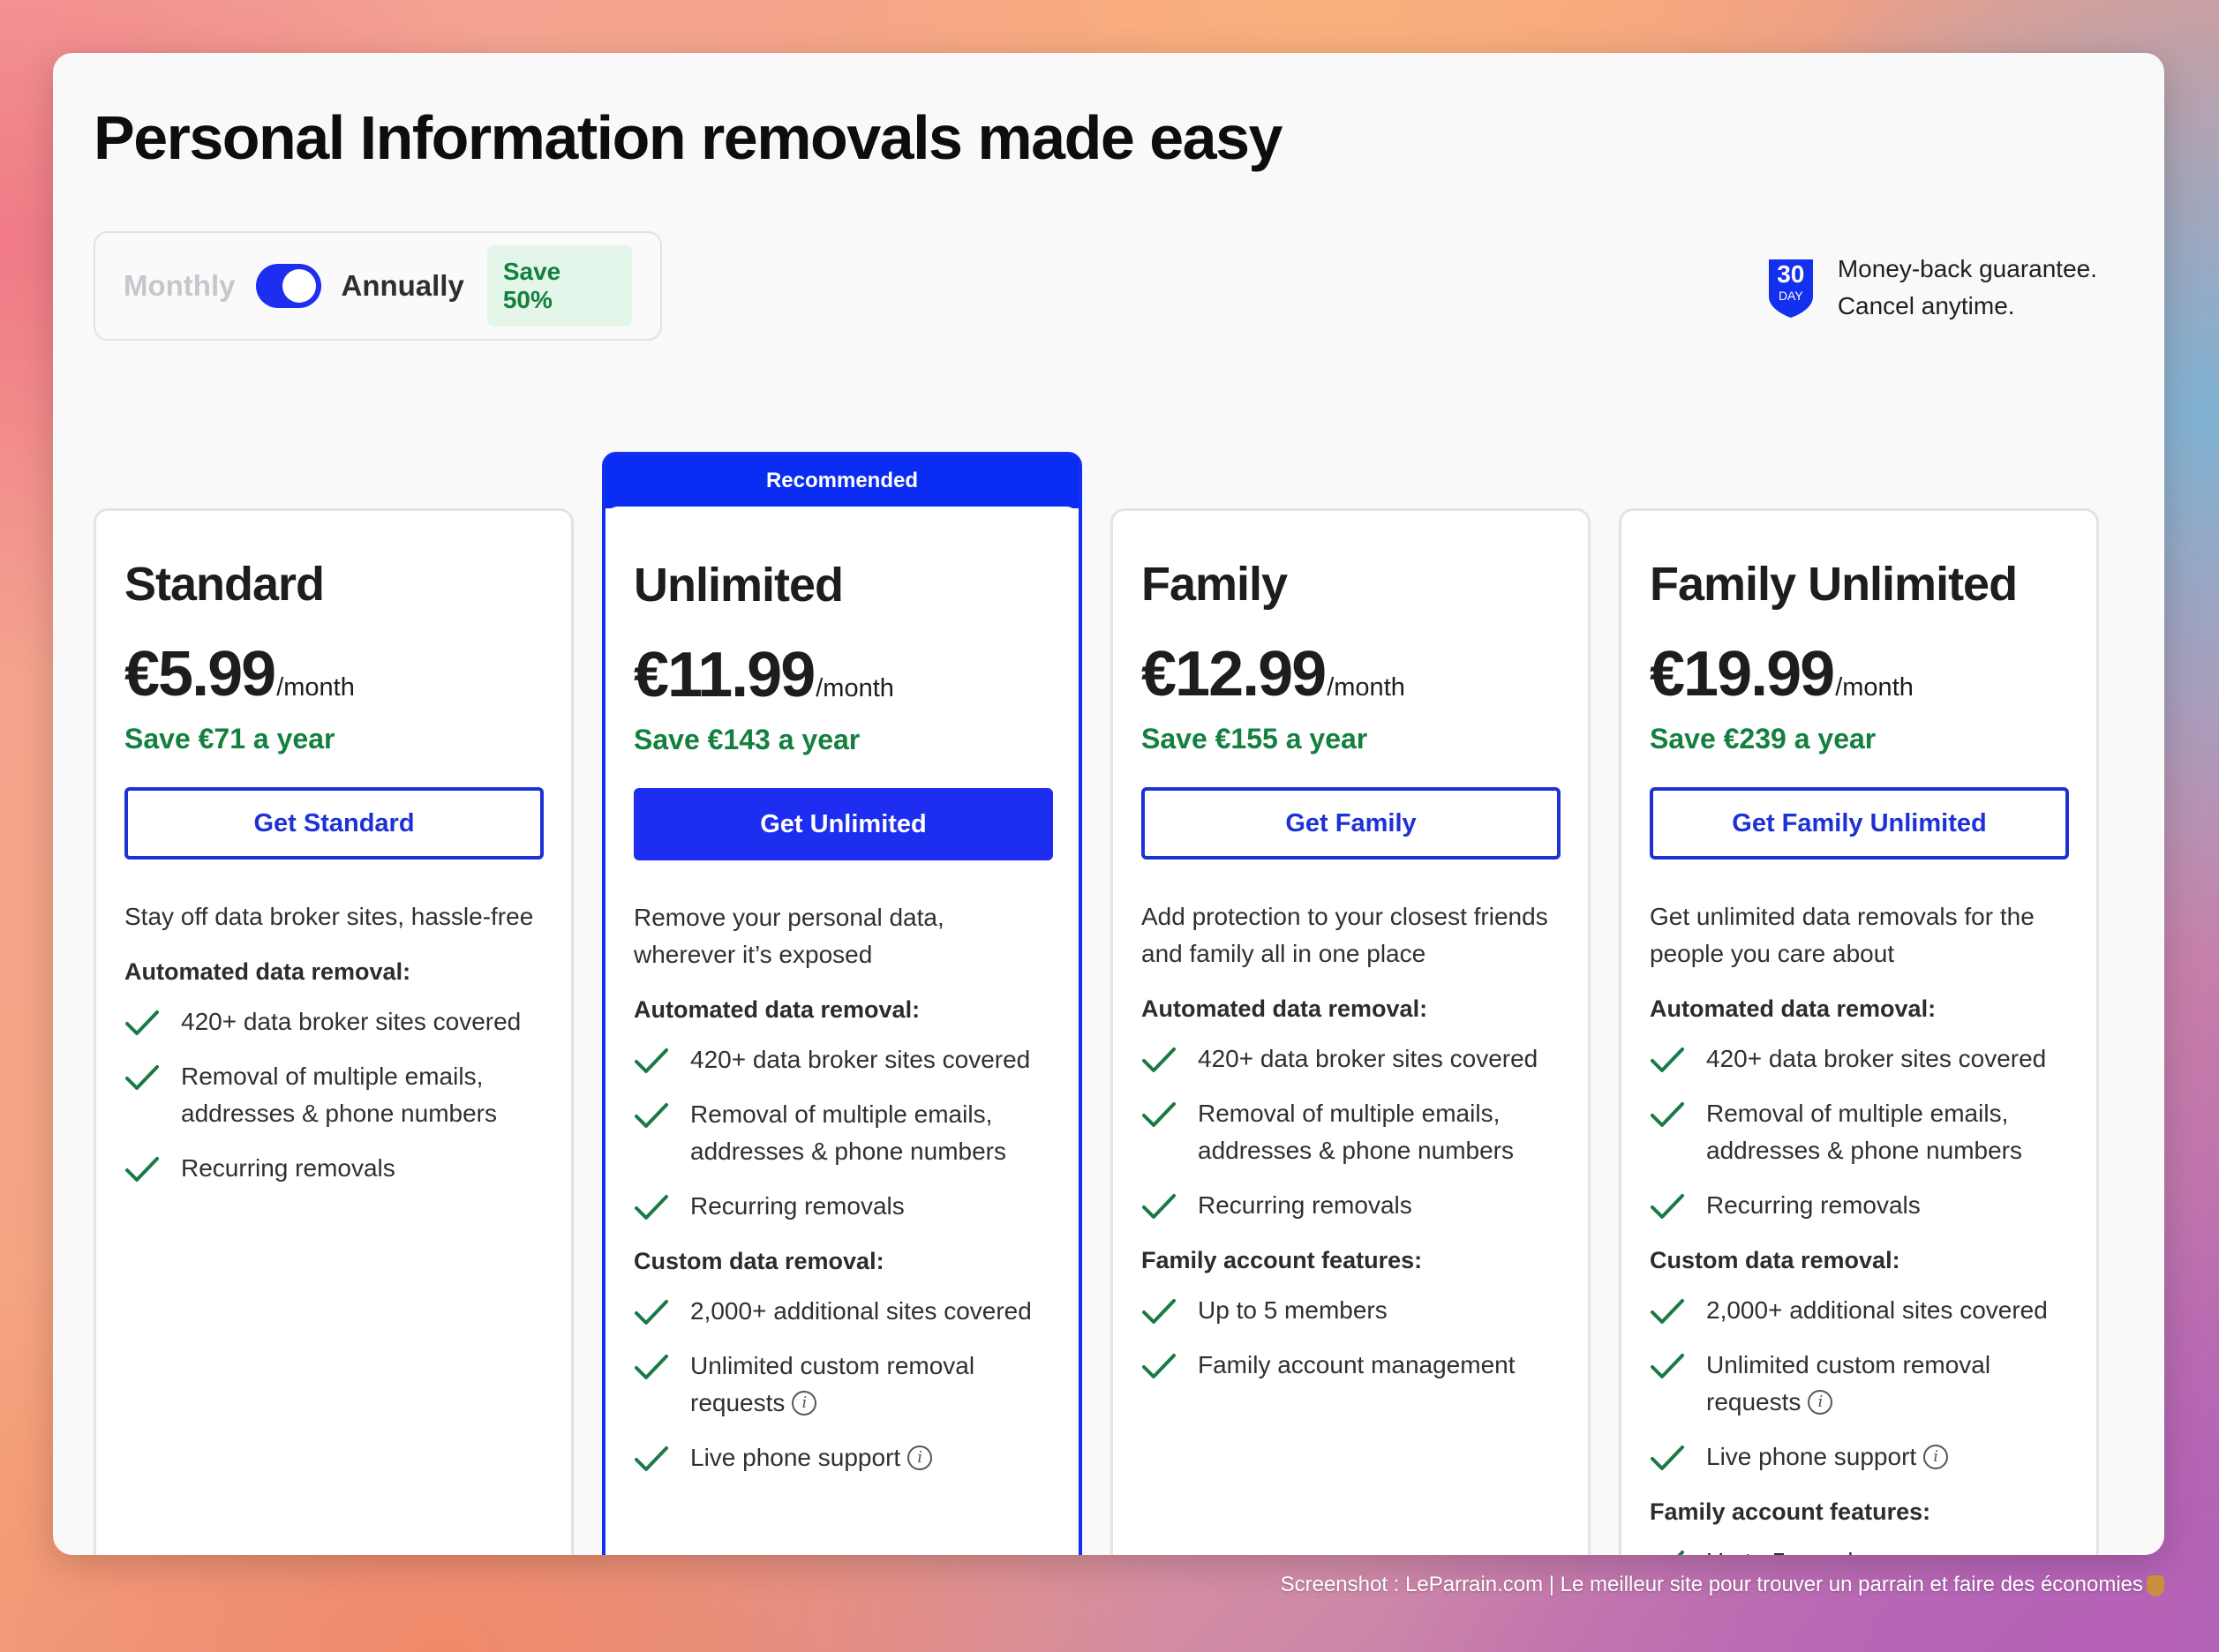  Describe the element at coordinates (1742, 674) in the screenshot. I see `plan-price: €19.99` at that location.